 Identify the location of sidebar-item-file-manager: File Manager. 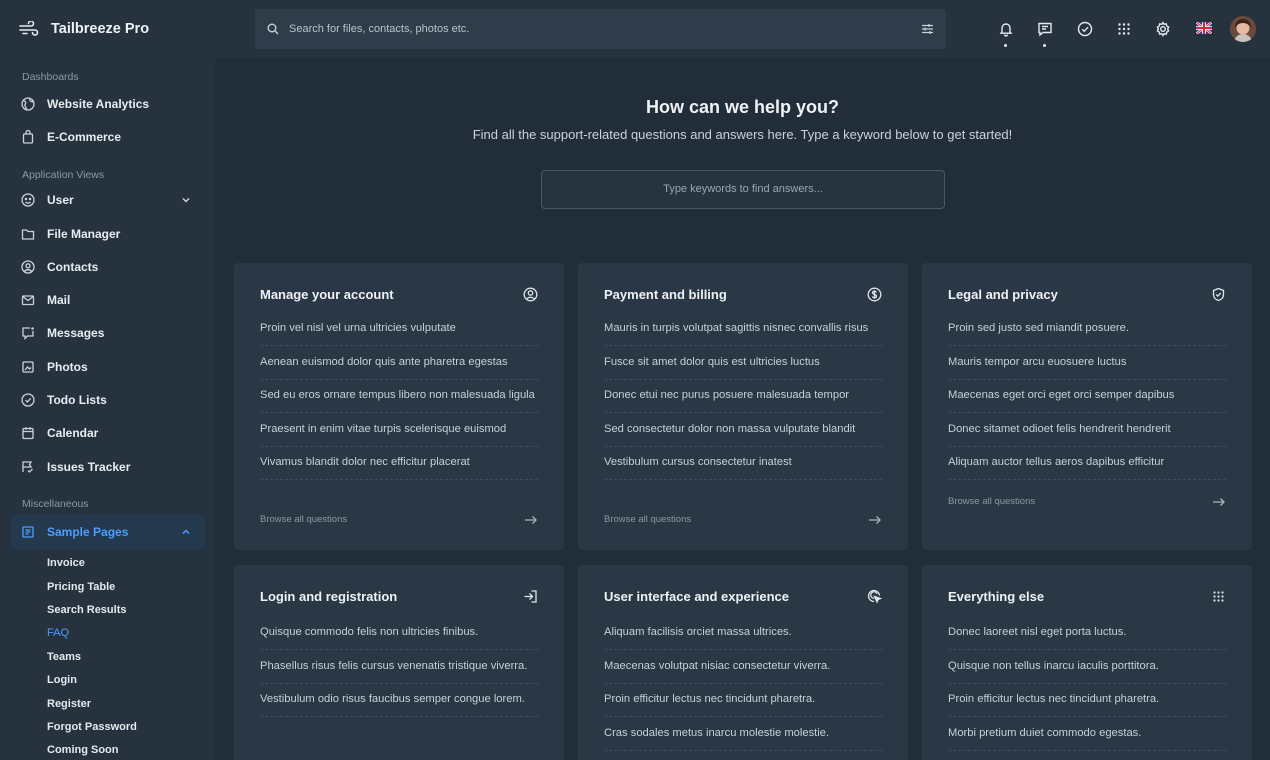
(107, 233).